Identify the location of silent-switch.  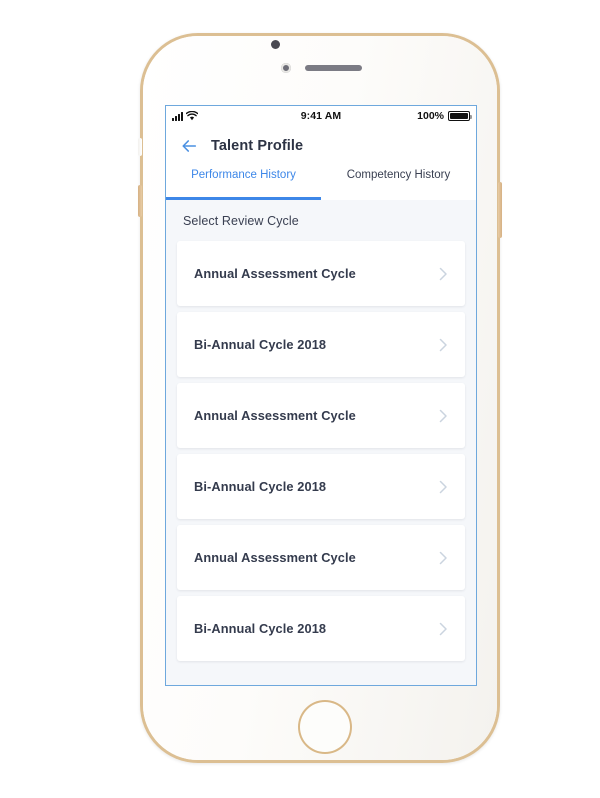
(140, 147).